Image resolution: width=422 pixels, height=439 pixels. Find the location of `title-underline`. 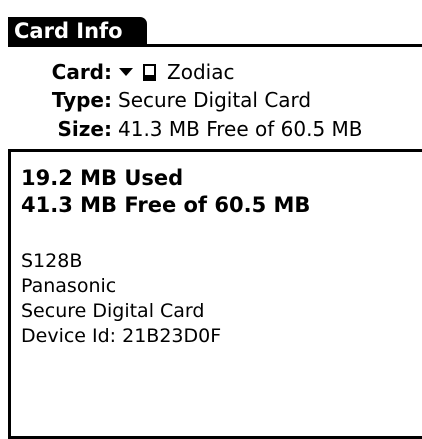

title-underline is located at coordinates (215, 45).